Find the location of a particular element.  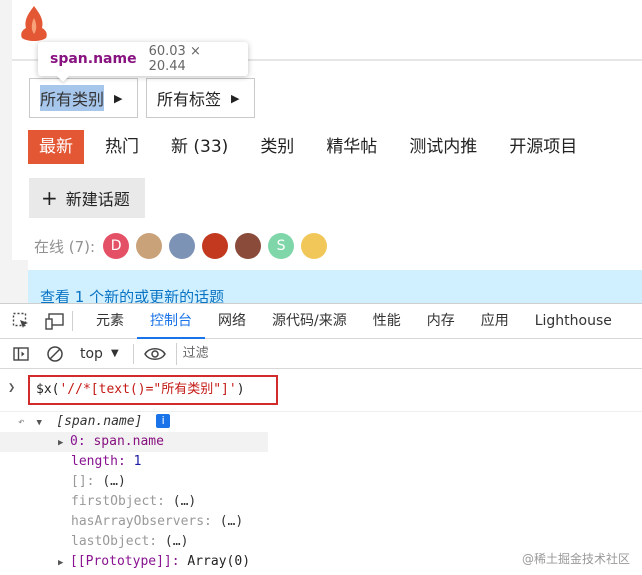

category-filter-label: 所有类别 is located at coordinates (72, 98).